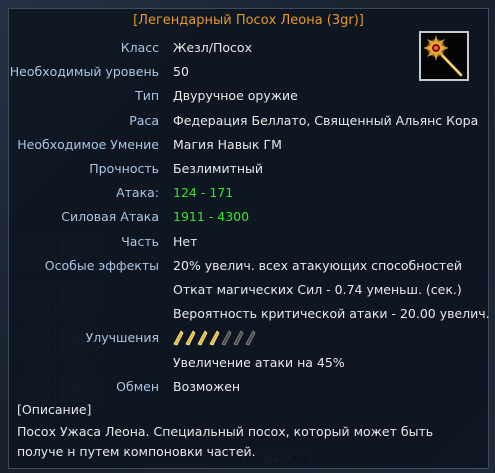 The height and width of the screenshot is (473, 495). What do you see at coordinates (122, 338) in the screenshot?
I see `stat-label: Улучшения` at bounding box center [122, 338].